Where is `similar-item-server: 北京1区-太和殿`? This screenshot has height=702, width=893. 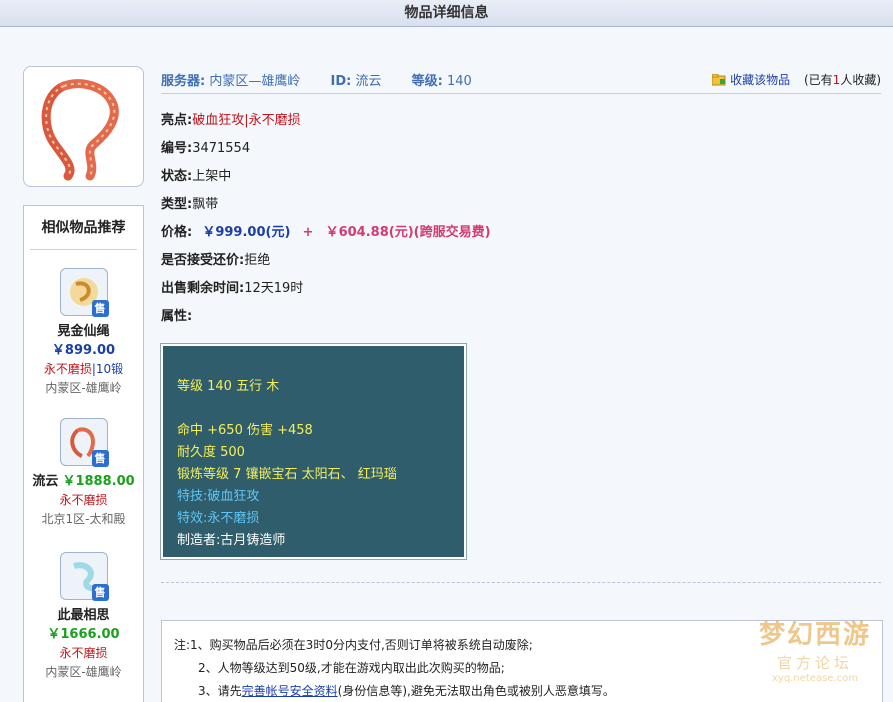 similar-item-server: 北京1区-太和殿 is located at coordinates (83, 519).